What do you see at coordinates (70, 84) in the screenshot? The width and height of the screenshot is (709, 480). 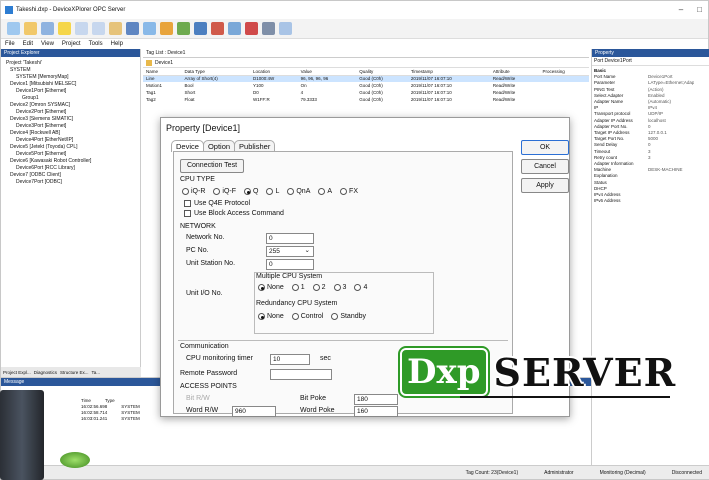 I see `tree-item: Device1 [Mitsubishi MELSEC]` at bounding box center [70, 84].